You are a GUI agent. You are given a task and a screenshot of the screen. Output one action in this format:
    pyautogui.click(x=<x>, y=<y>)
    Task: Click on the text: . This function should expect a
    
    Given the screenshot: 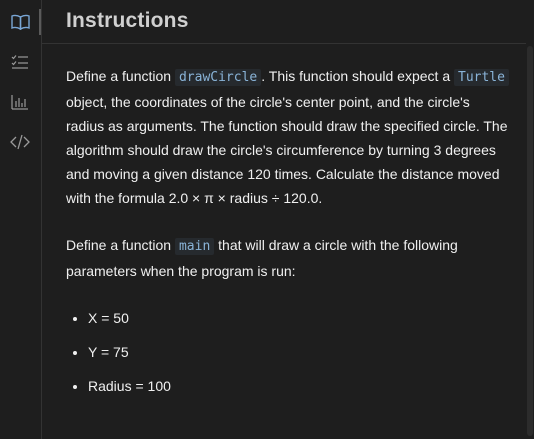 What is the action you would take?
    pyautogui.click(x=357, y=76)
    